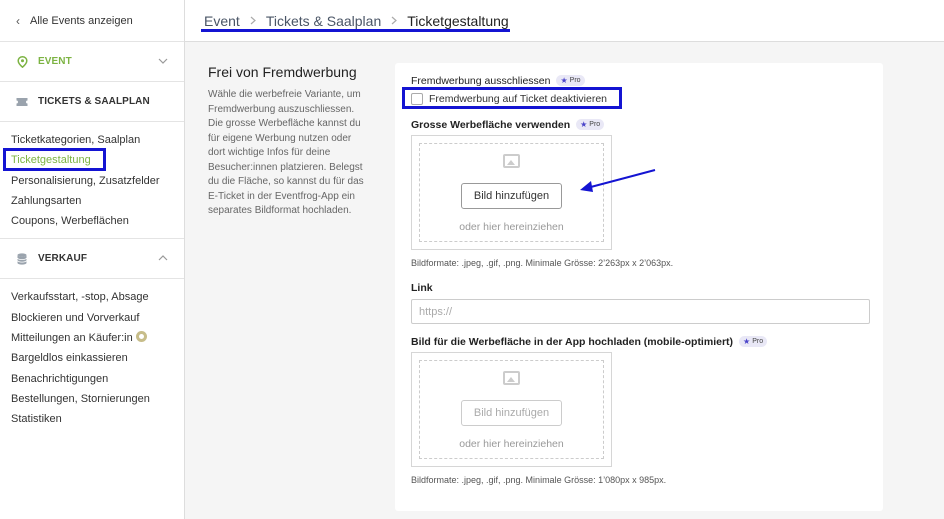 This screenshot has width=944, height=519. I want to click on location-pin-icon, so click(22, 61).